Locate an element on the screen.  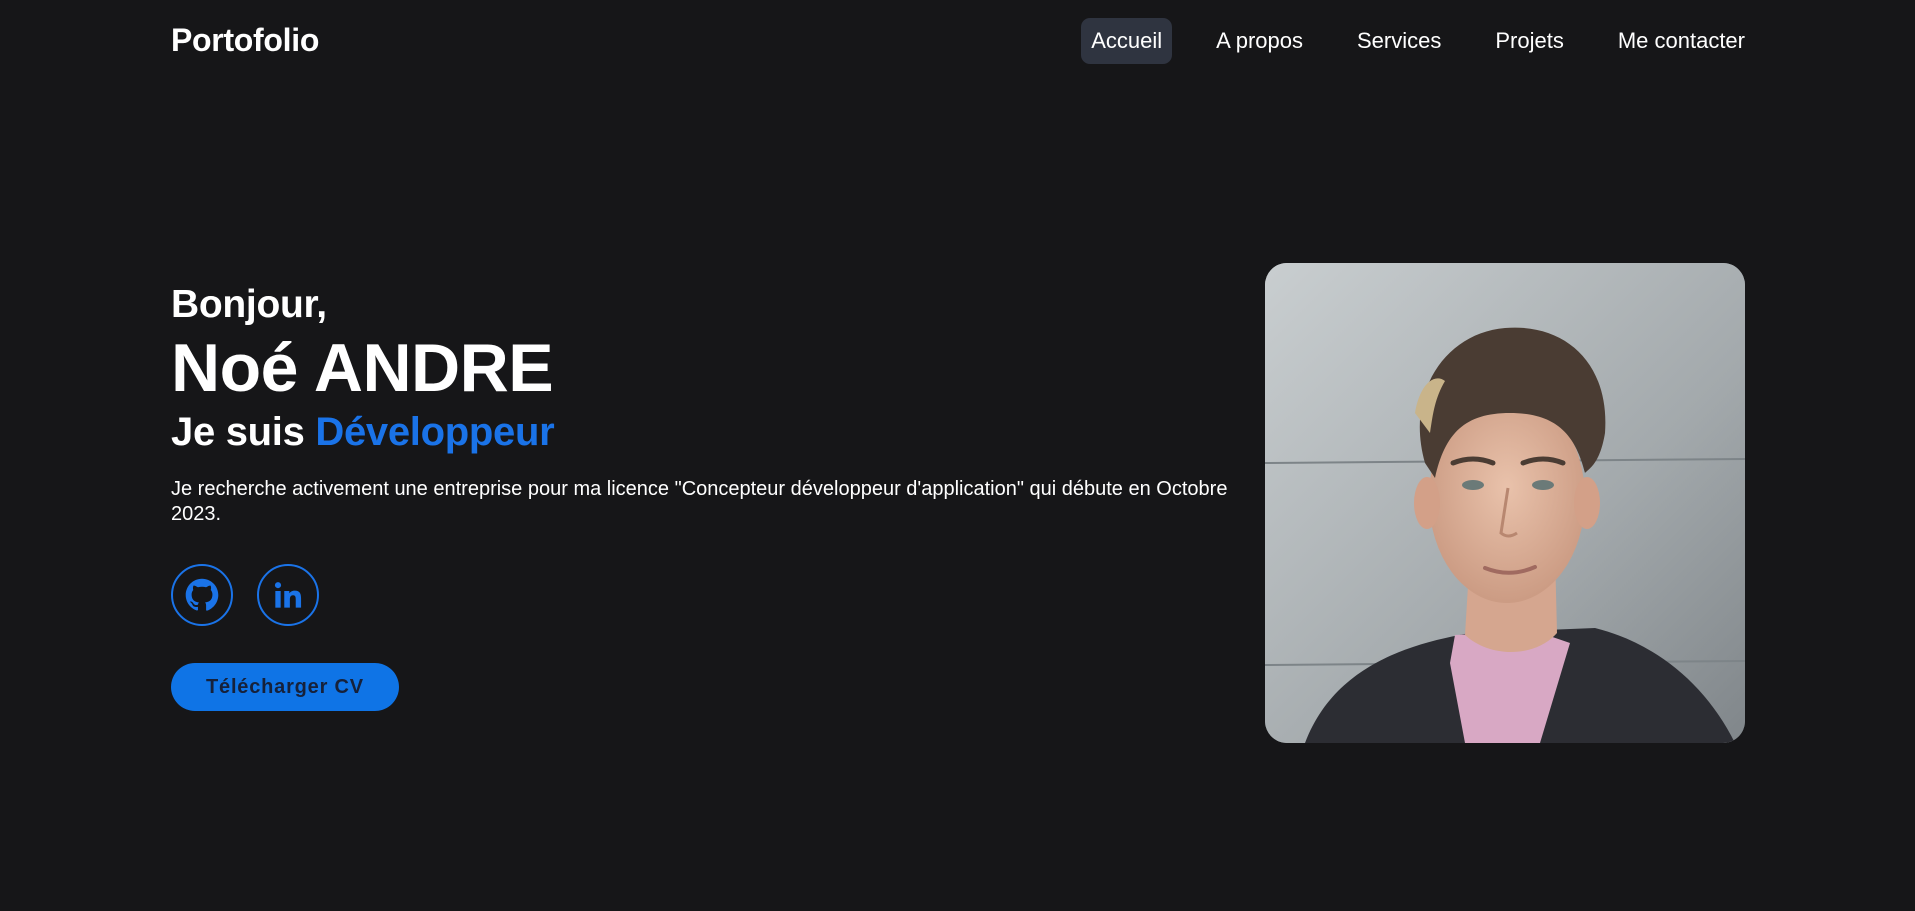
nav-item-accueil: Accueil is located at coordinates (1127, 41).